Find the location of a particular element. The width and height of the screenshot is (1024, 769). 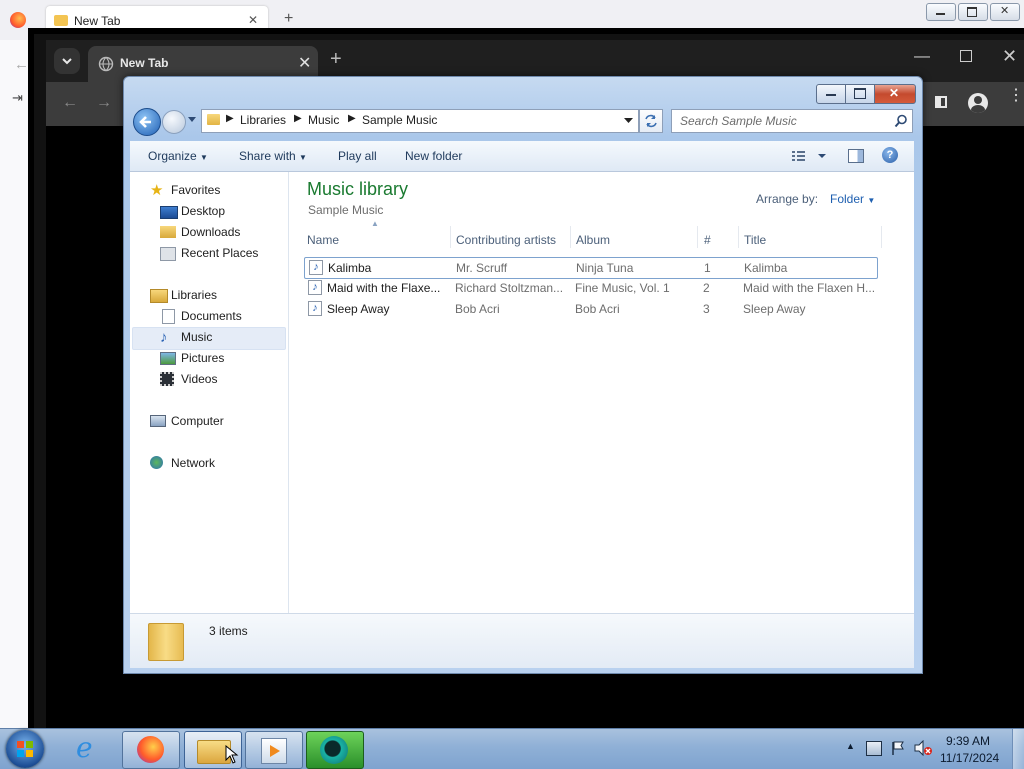

firefox-sign-in-icon: ⇥ is located at coordinates (17, 98).